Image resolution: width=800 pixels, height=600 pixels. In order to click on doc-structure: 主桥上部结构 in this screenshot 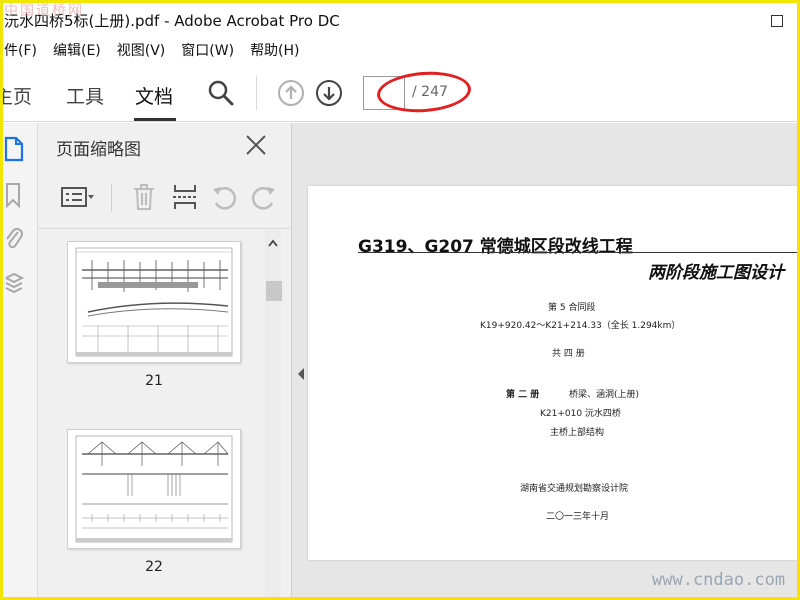, I will do `click(577, 433)`.